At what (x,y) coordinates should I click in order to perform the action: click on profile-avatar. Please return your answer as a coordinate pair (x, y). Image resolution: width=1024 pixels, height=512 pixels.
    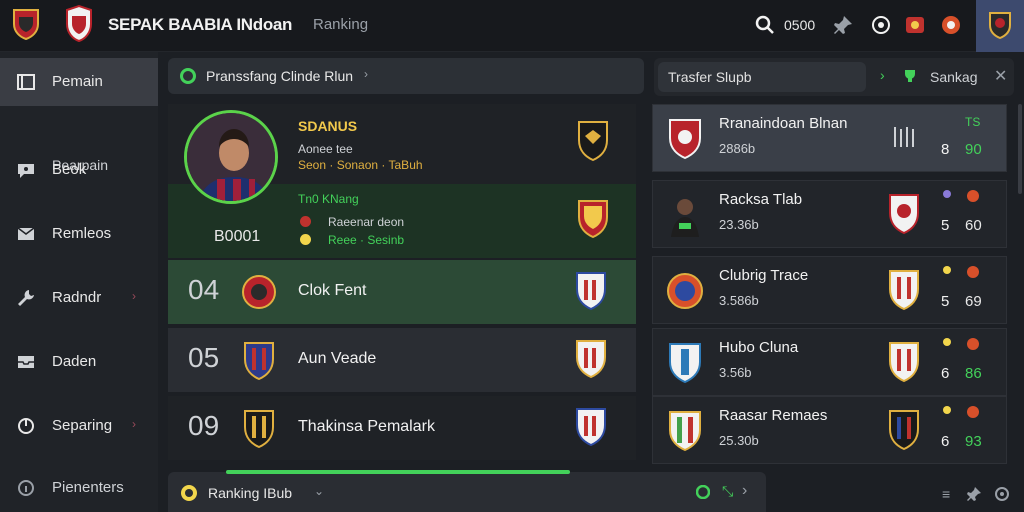
    Looking at the image, I should click on (1000, 26).